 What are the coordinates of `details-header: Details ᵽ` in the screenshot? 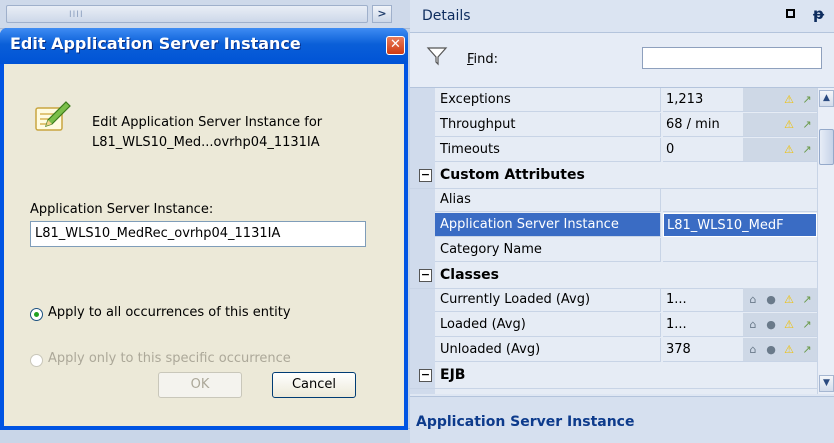 It's located at (622, 16).